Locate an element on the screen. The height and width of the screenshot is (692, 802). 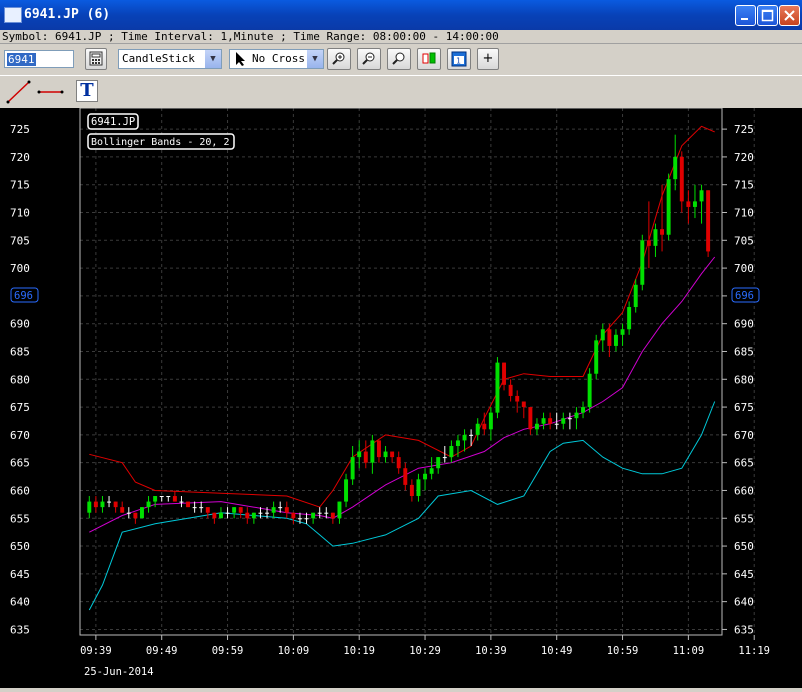
horizontal-line-icon is located at coordinates (51, 92).